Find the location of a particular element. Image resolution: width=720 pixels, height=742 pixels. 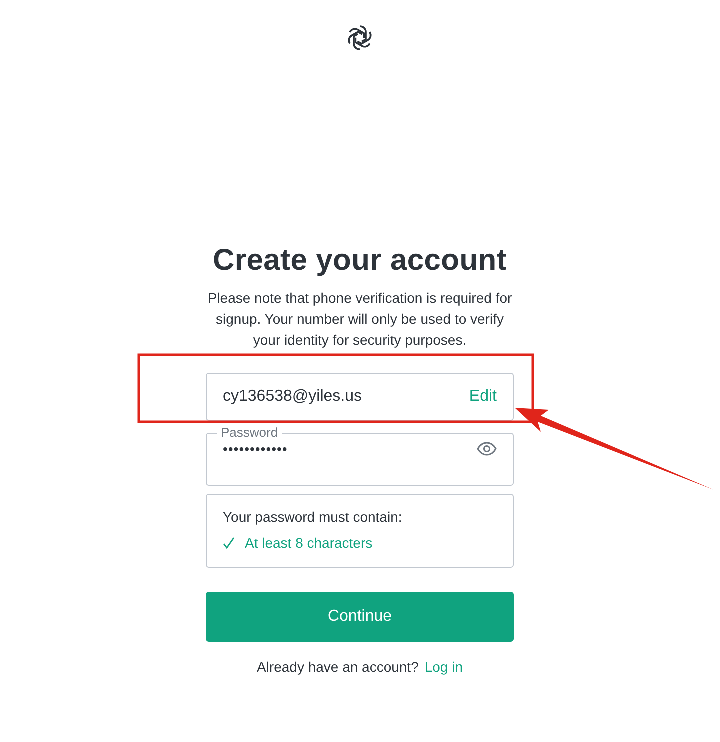

login-link: Log in is located at coordinates (444, 667).